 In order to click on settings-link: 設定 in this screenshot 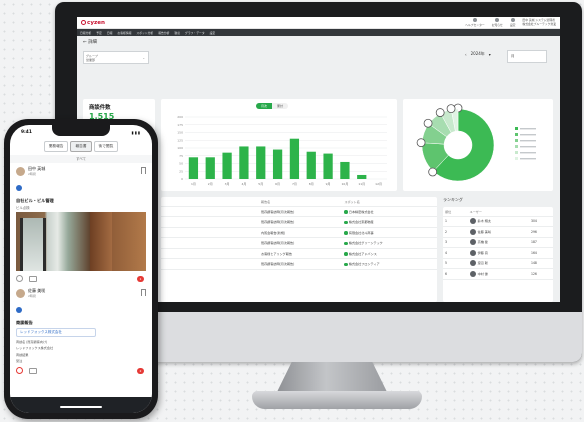, I will do `click(512, 22)`.